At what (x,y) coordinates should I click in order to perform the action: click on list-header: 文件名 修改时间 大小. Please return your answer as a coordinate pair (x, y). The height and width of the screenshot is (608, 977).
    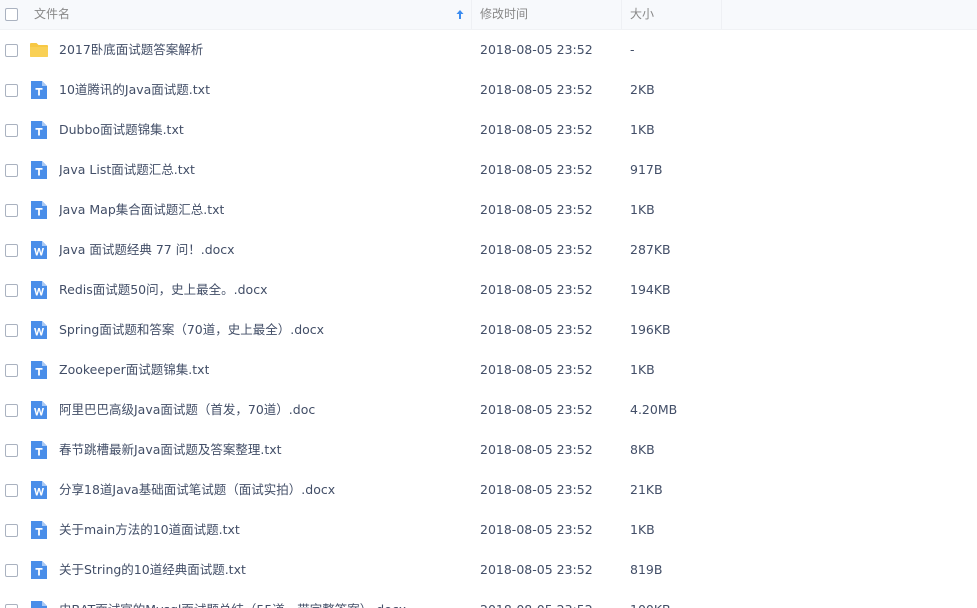
    Looking at the image, I should click on (488, 15).